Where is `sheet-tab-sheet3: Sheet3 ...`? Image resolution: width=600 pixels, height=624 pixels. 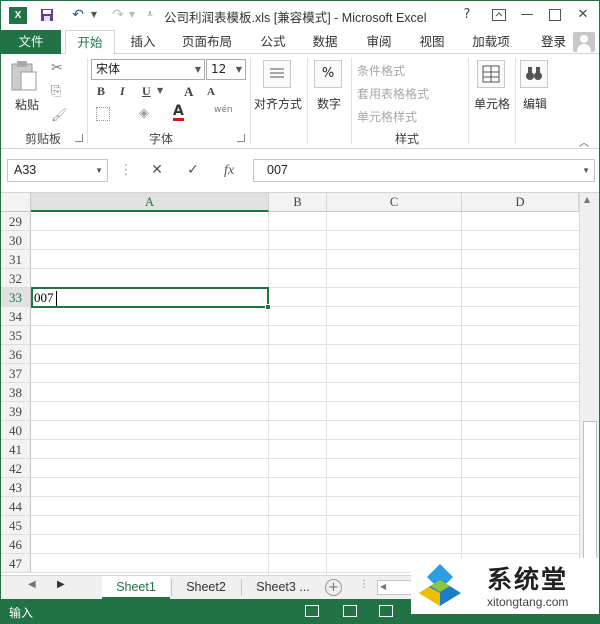 sheet-tab-sheet3: Sheet3 ... is located at coordinates (283, 587).